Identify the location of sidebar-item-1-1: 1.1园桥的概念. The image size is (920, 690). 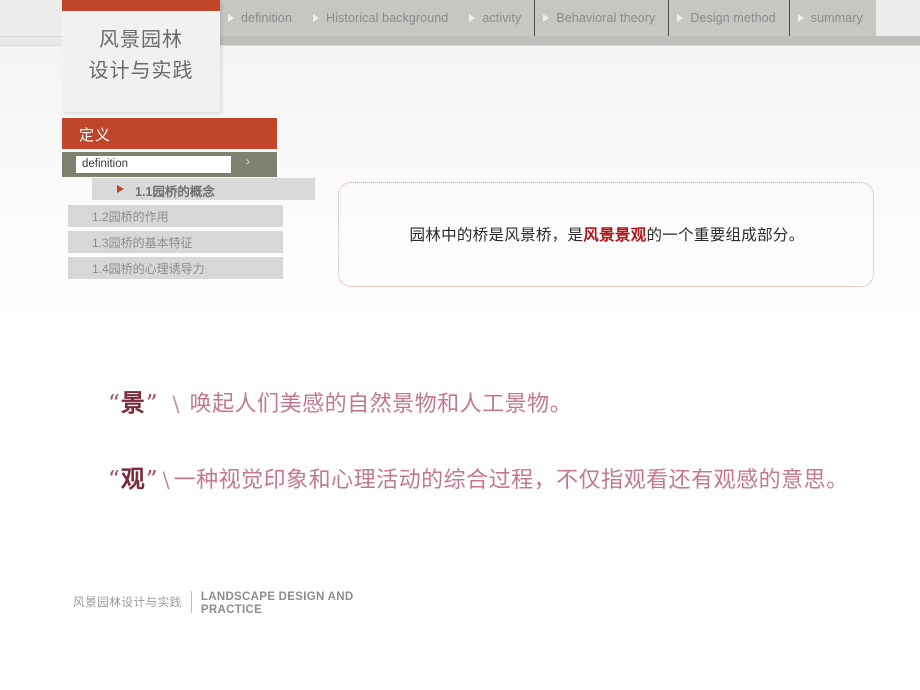
(203, 189).